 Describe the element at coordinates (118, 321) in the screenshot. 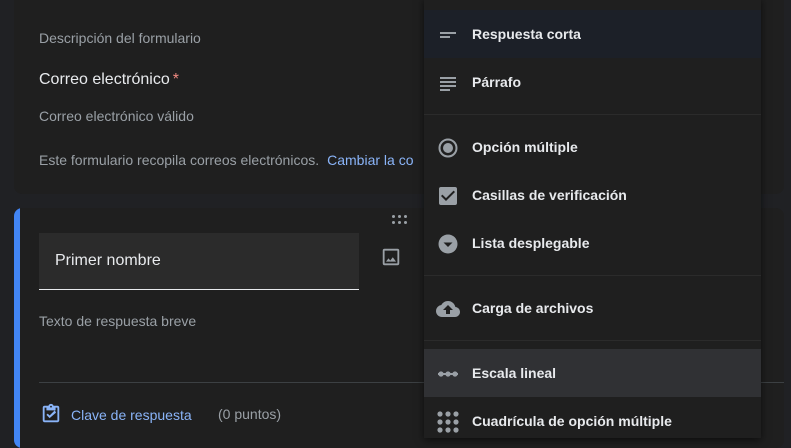

I see `short-answer-preview: Texto de respuesta breve` at that location.